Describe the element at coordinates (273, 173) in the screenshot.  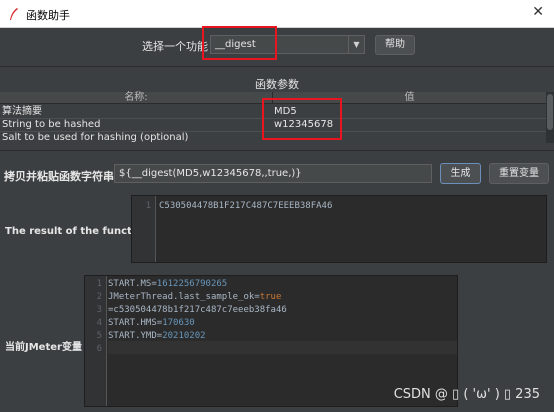
I see `function-string-field: ${__digest(MD5,w12345678,,true,)}` at that location.